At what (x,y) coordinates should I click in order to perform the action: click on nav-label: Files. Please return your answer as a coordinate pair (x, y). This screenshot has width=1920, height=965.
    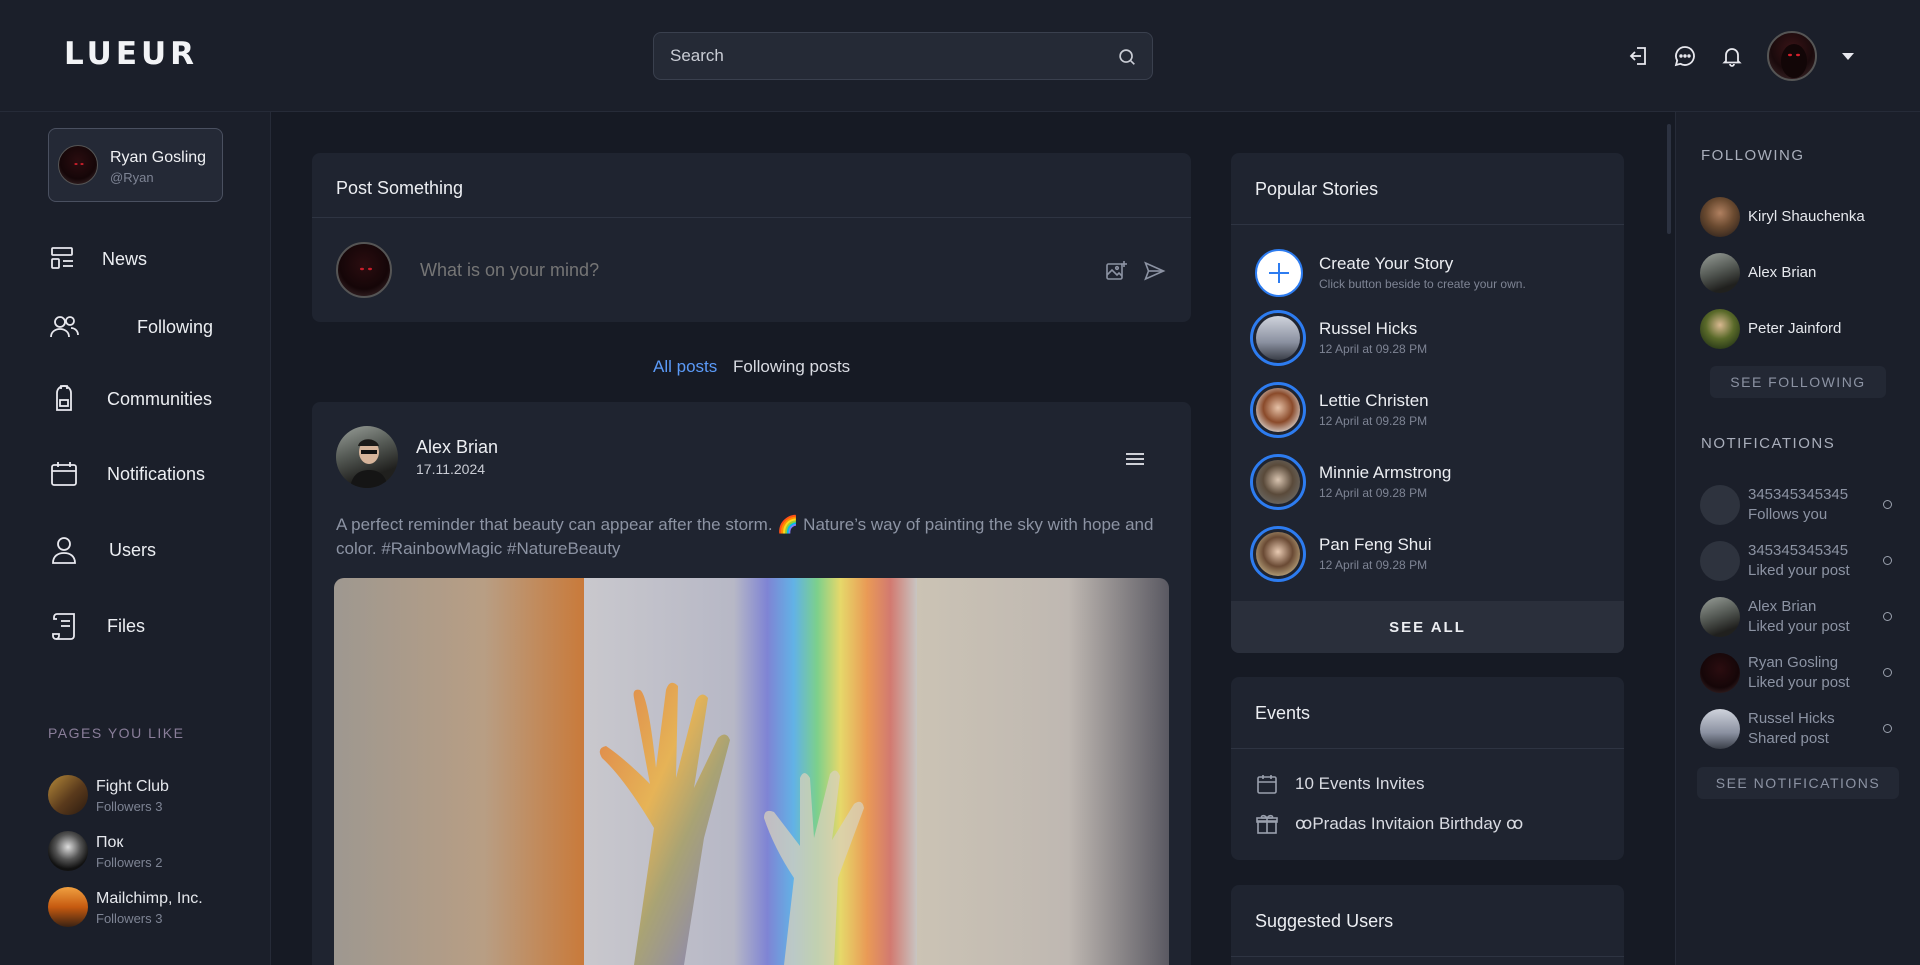
    Looking at the image, I should click on (126, 625).